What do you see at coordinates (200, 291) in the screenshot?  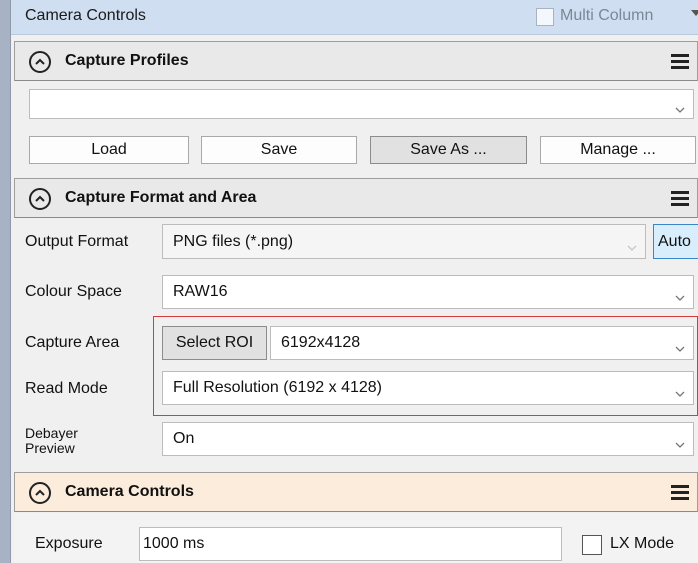 I see `colour-space-value: RAW16` at bounding box center [200, 291].